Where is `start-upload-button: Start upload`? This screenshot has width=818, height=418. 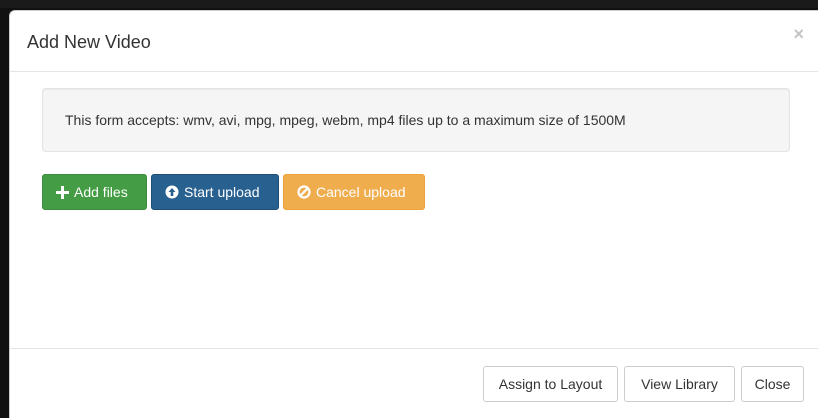 start-upload-button: Start upload is located at coordinates (215, 192).